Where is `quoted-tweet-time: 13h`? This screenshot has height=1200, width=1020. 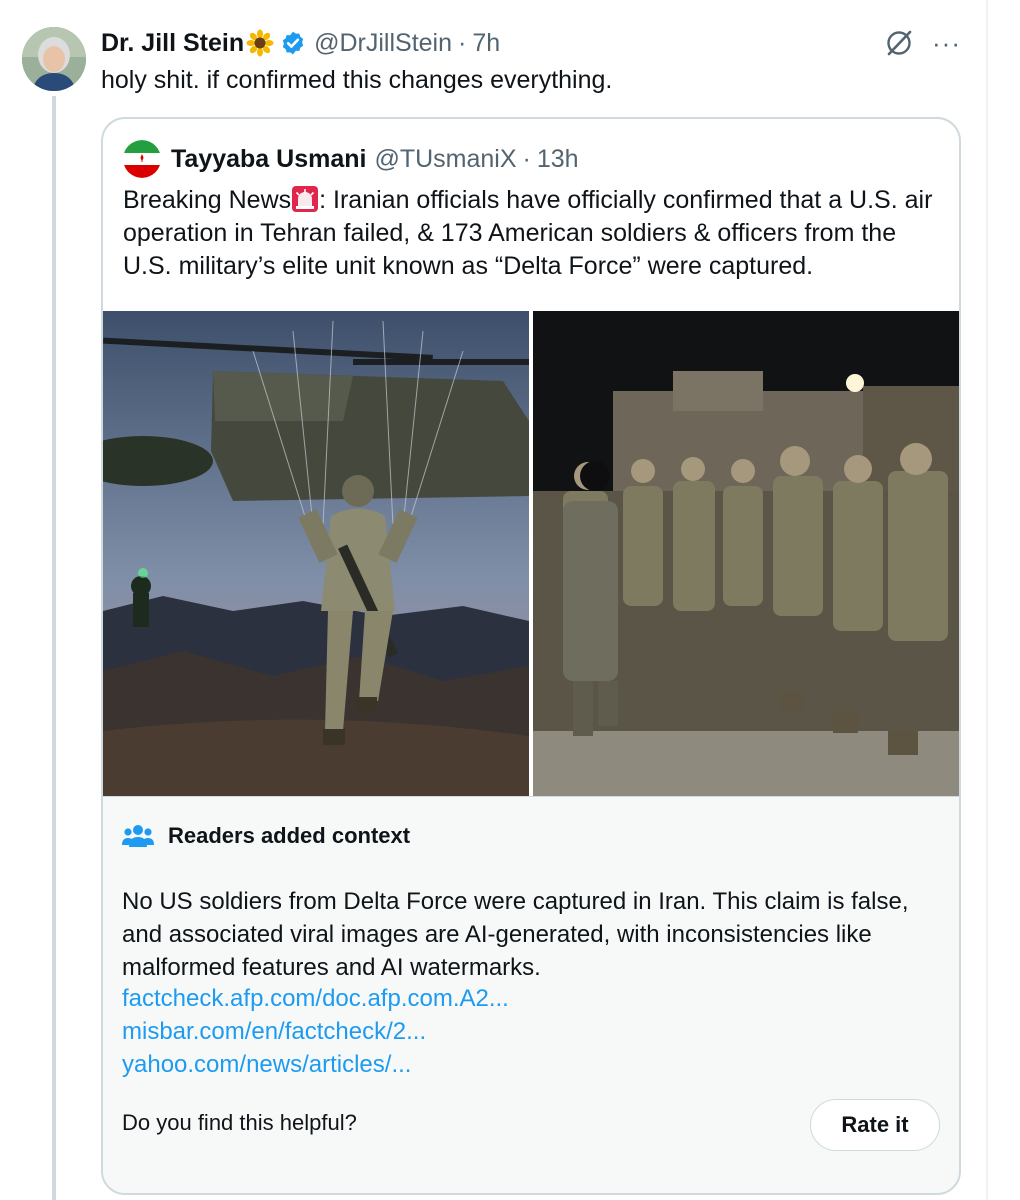
quoted-tweet-time: 13h is located at coordinates (558, 159).